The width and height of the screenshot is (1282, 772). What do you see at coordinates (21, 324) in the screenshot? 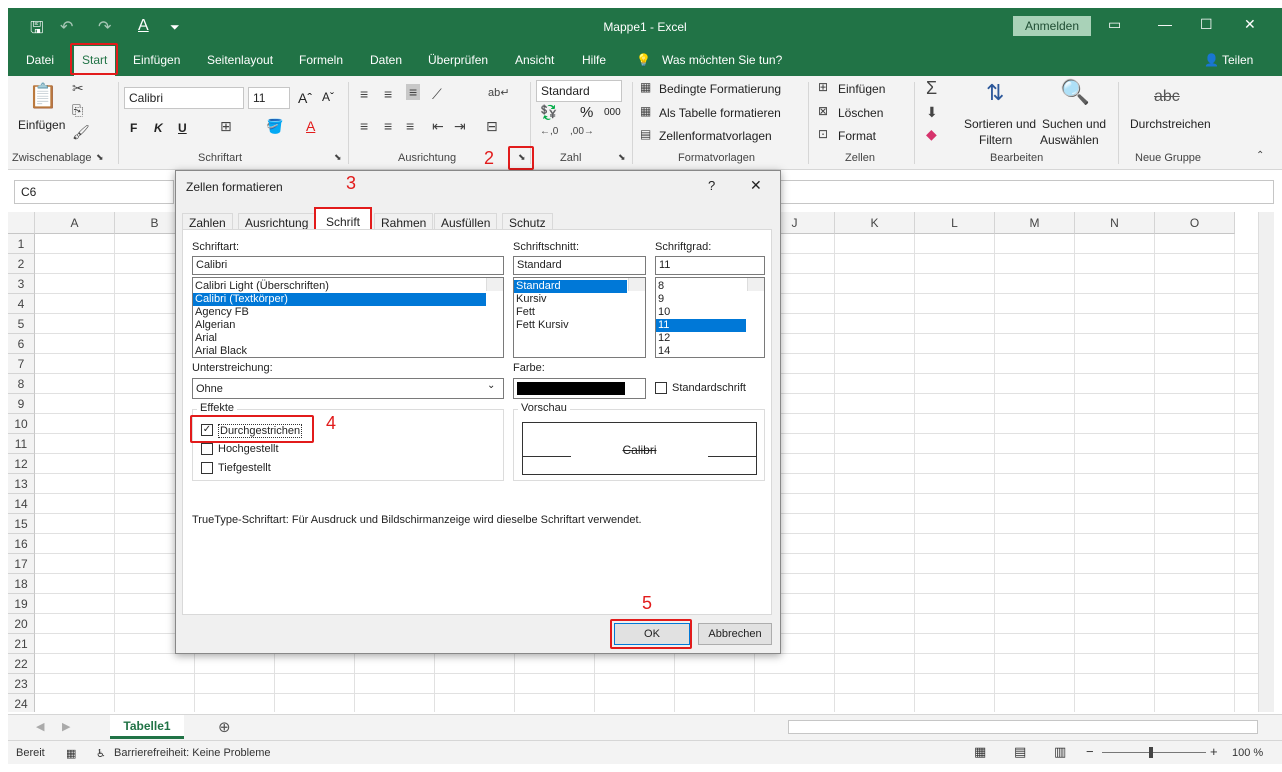
I see `row-header: 5` at bounding box center [21, 324].